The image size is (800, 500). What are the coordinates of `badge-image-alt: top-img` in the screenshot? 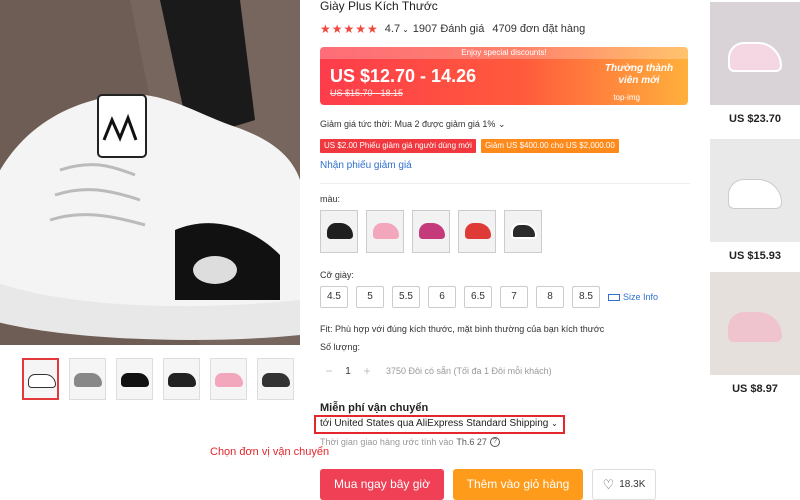 It's located at (626, 97).